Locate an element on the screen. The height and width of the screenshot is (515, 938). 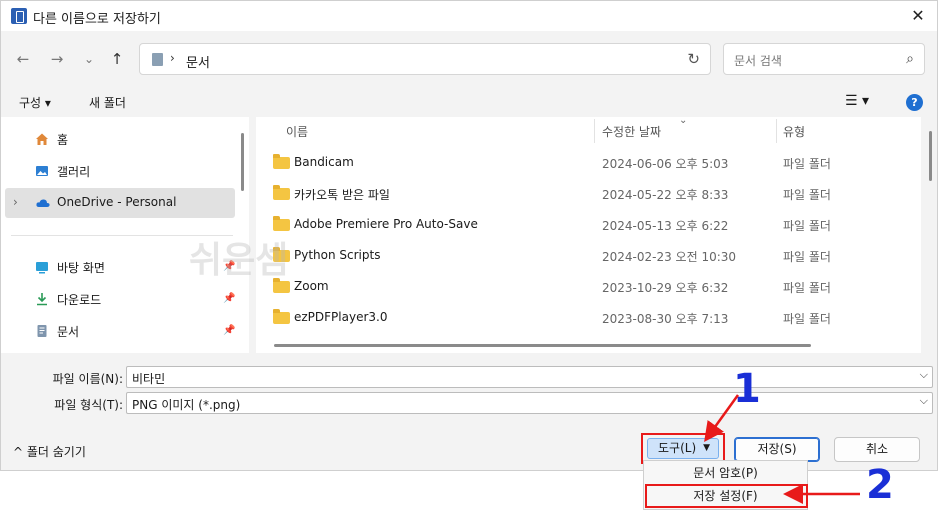
navigation-bar: ← → ⌄ ↑ › 문서 ↻ 문서 검색 ⌕ is located at coordinates (469, 59).